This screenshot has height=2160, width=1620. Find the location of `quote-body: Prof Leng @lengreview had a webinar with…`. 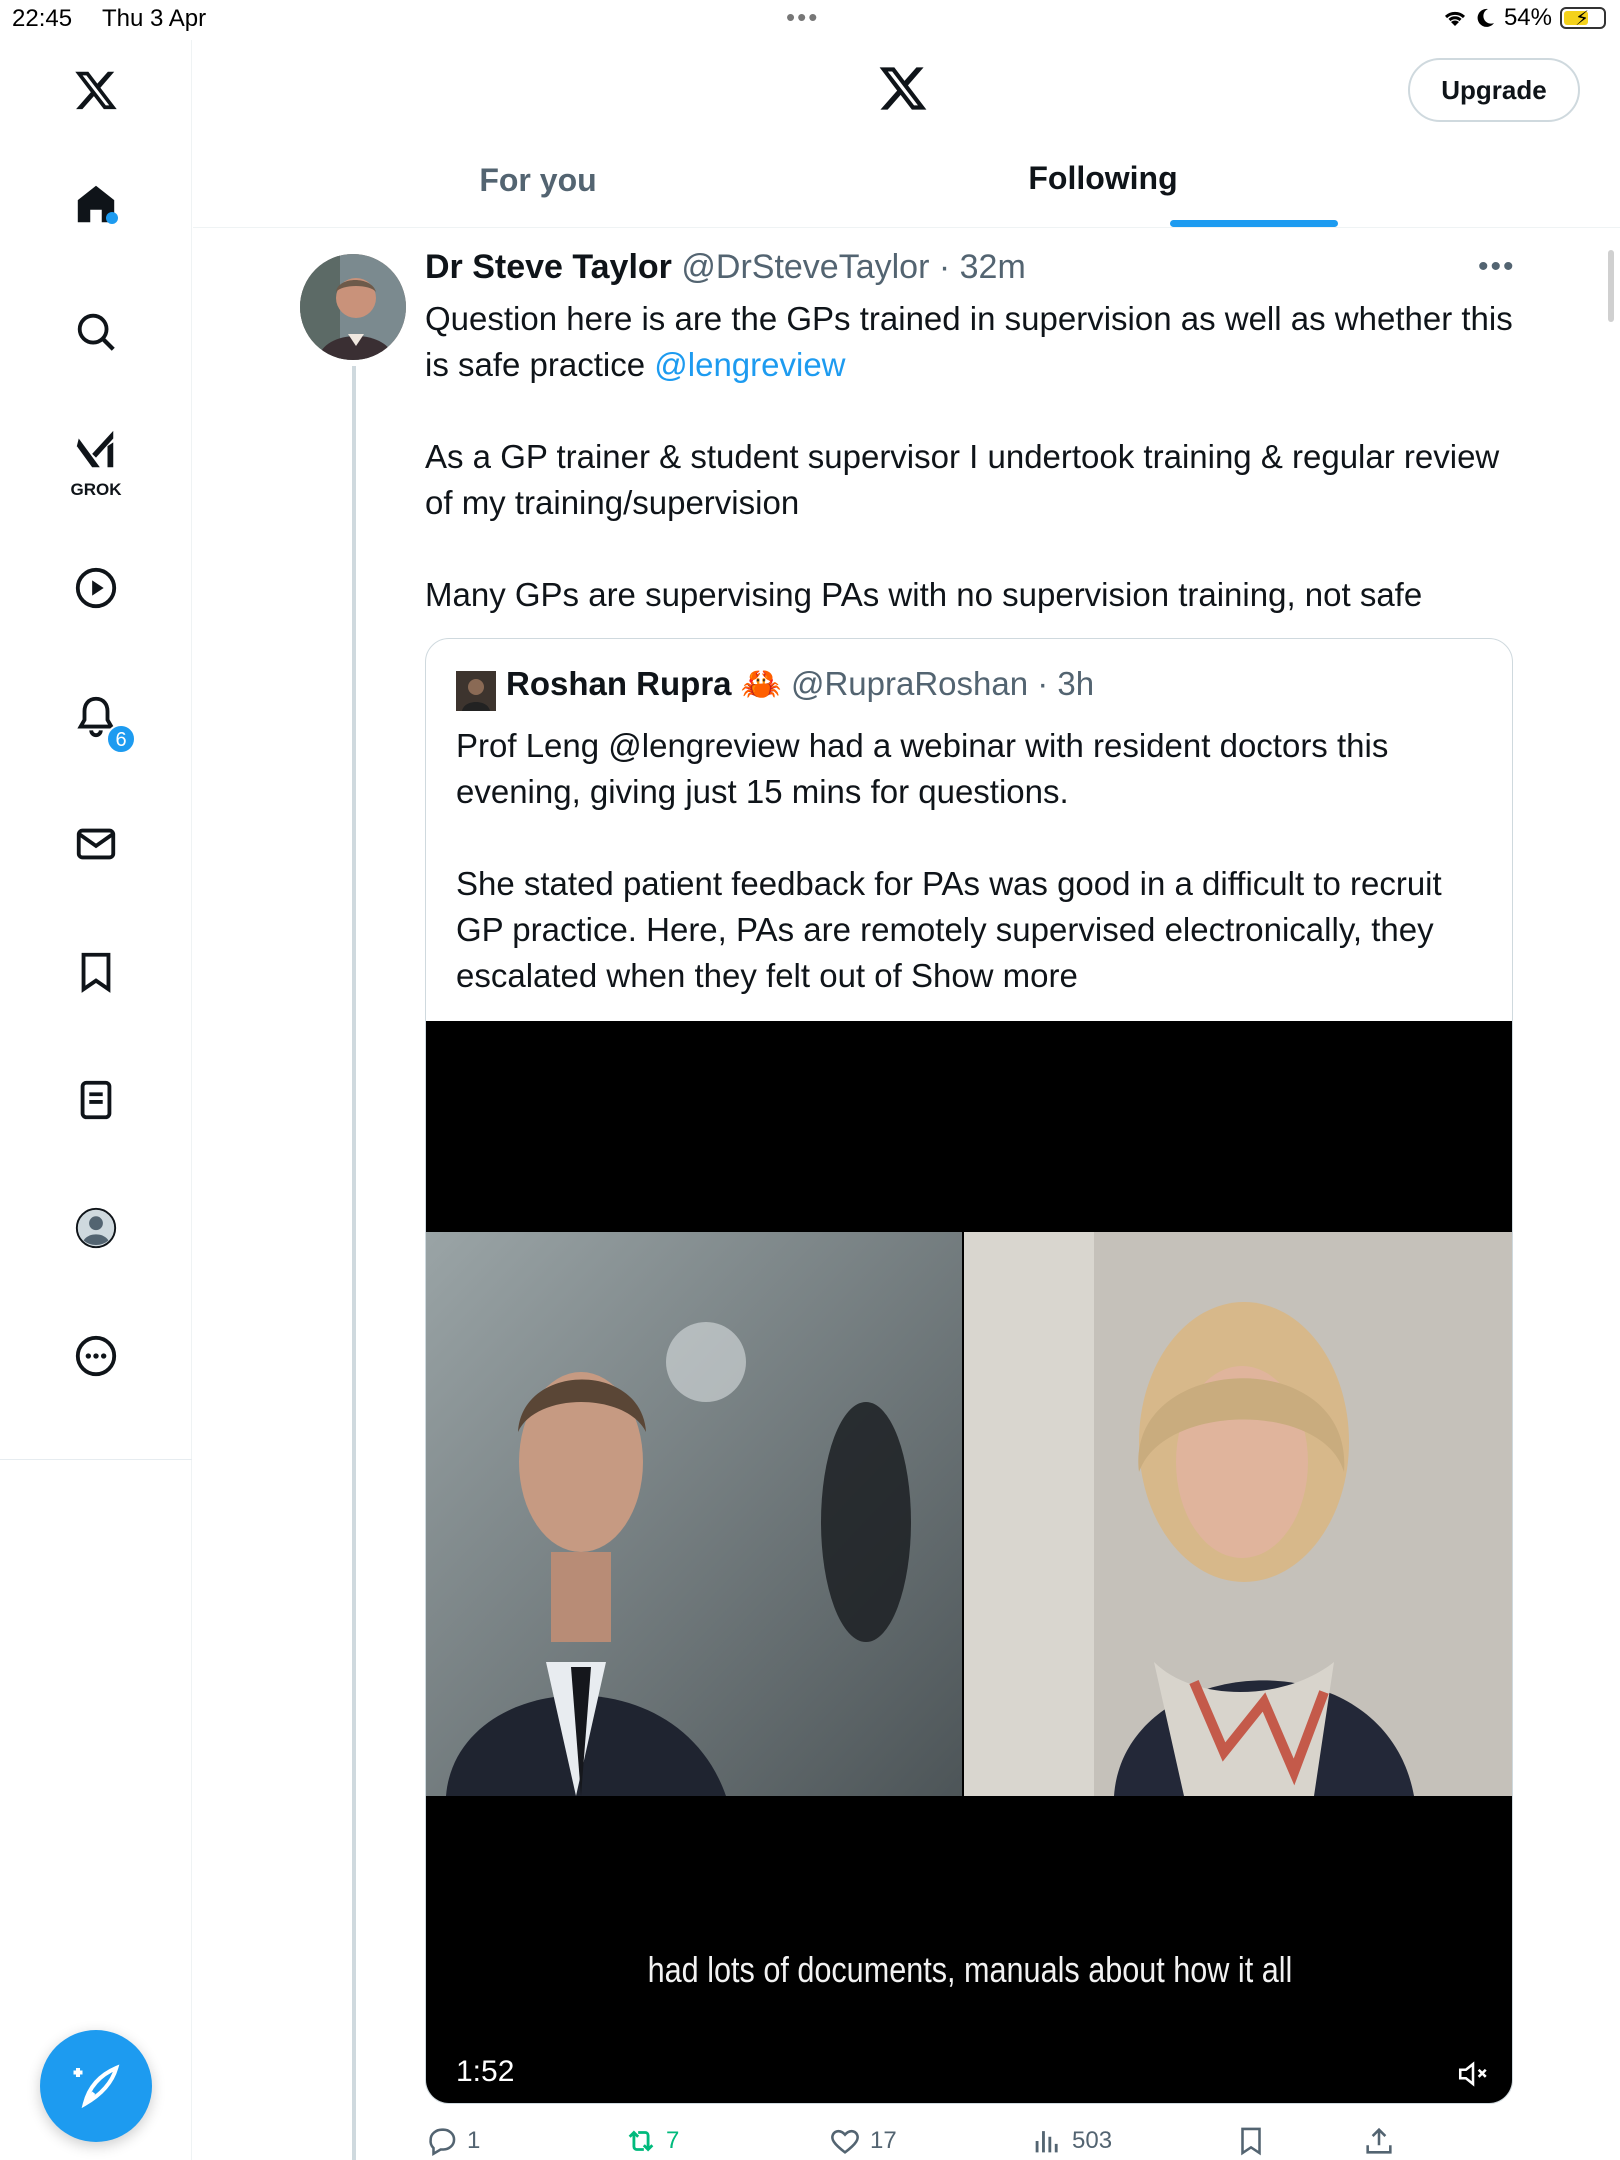

quote-body: Prof Leng @lengreview had a webinar with… is located at coordinates (971, 884).